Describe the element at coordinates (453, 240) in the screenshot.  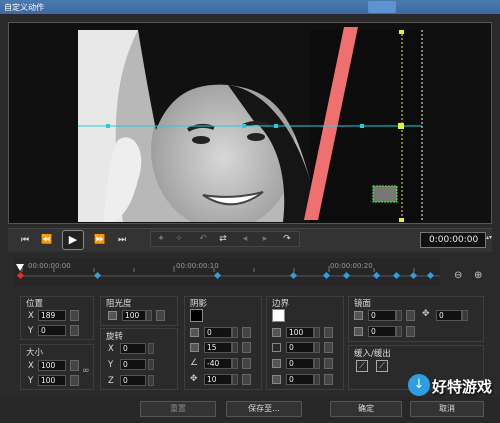
I see `timecode-display: 0:00:00:00` at that location.